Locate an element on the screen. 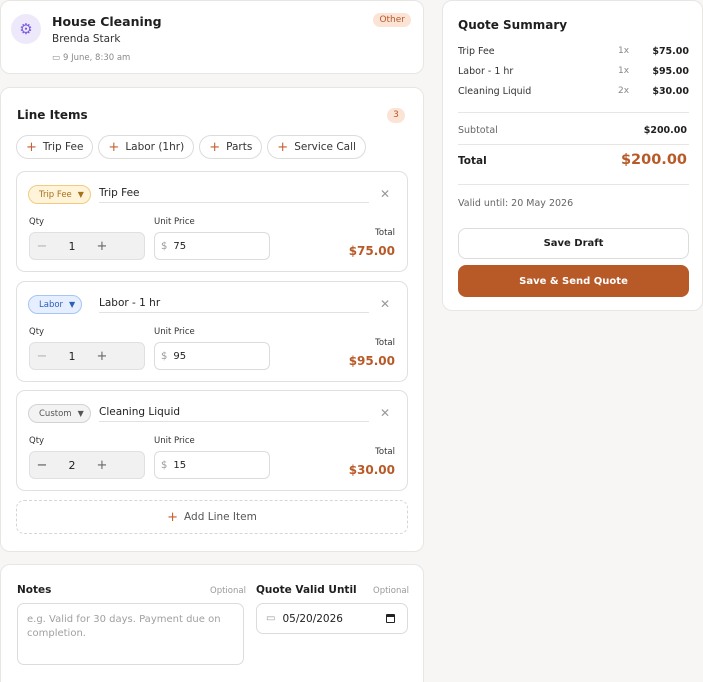 The height and width of the screenshot is (682, 703). save-and-send-quote-button: Save & Send Quote is located at coordinates (573, 281).